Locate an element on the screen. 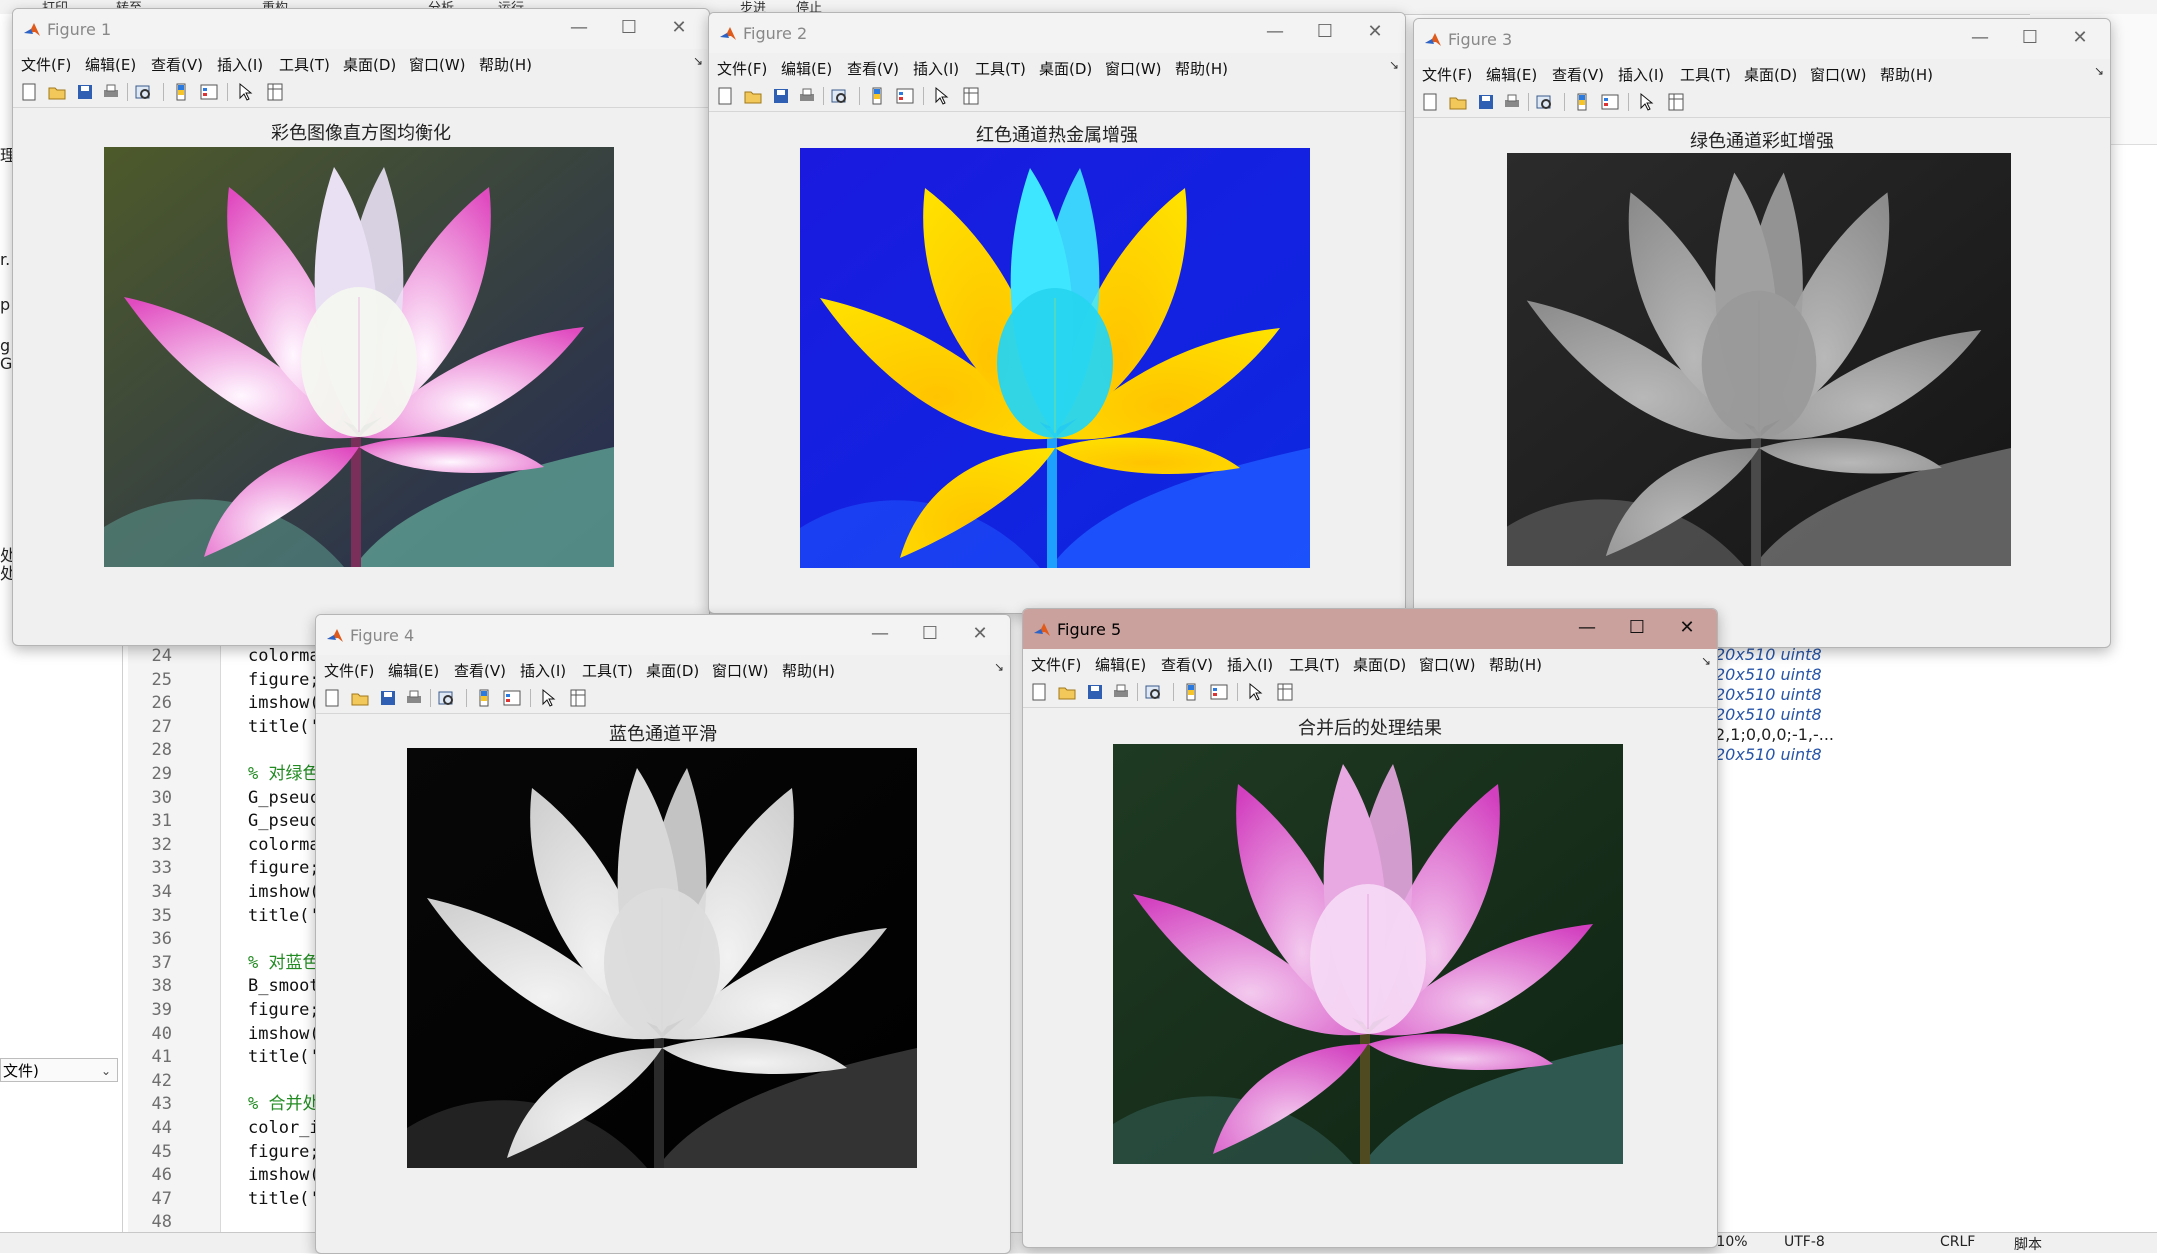 Image resolution: width=2157 pixels, height=1254 pixels. code-line: figure; is located at coordinates (284, 868).